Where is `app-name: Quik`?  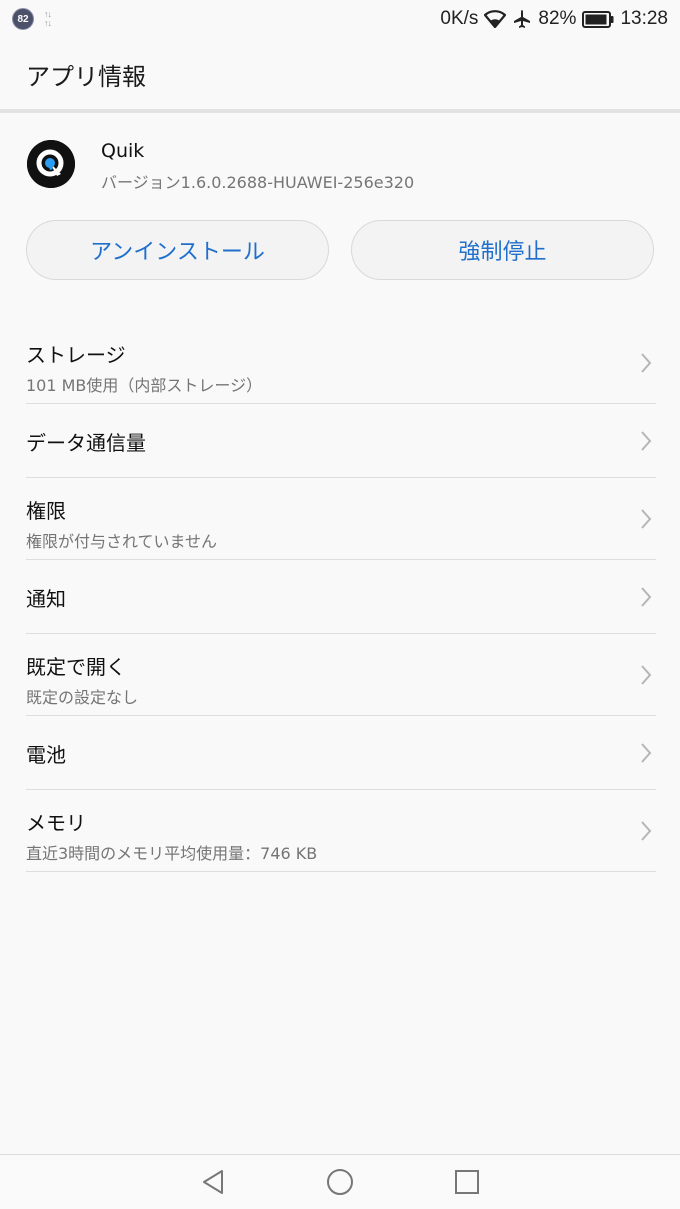 app-name: Quik is located at coordinates (123, 151).